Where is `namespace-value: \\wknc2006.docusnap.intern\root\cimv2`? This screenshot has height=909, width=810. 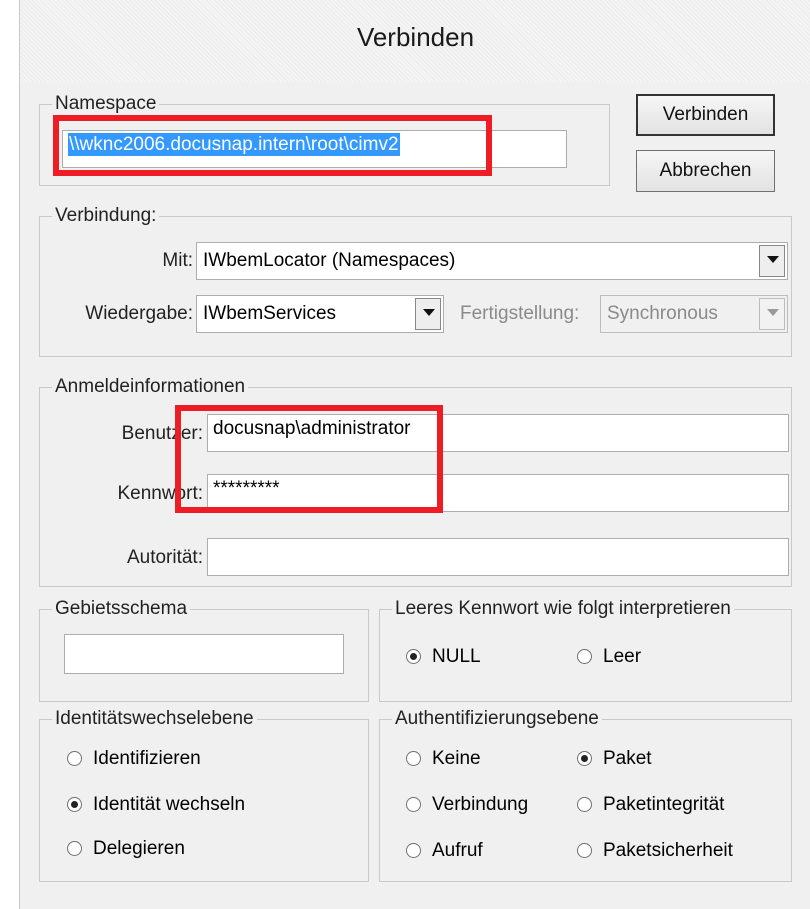 namespace-value: \\wknc2006.docusnap.intern\root\cimv2 is located at coordinates (234, 144).